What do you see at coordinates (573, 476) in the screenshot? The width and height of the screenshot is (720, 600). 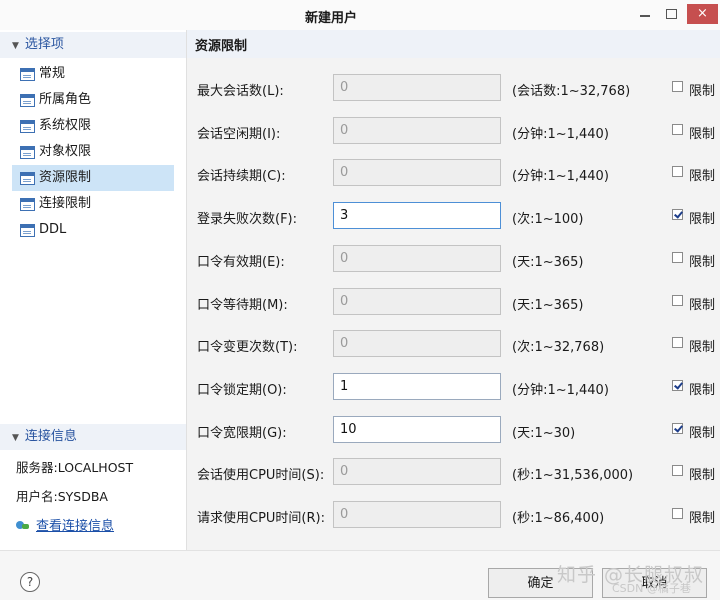 I see `limit-range: (秒:1~31,536,000)` at bounding box center [573, 476].